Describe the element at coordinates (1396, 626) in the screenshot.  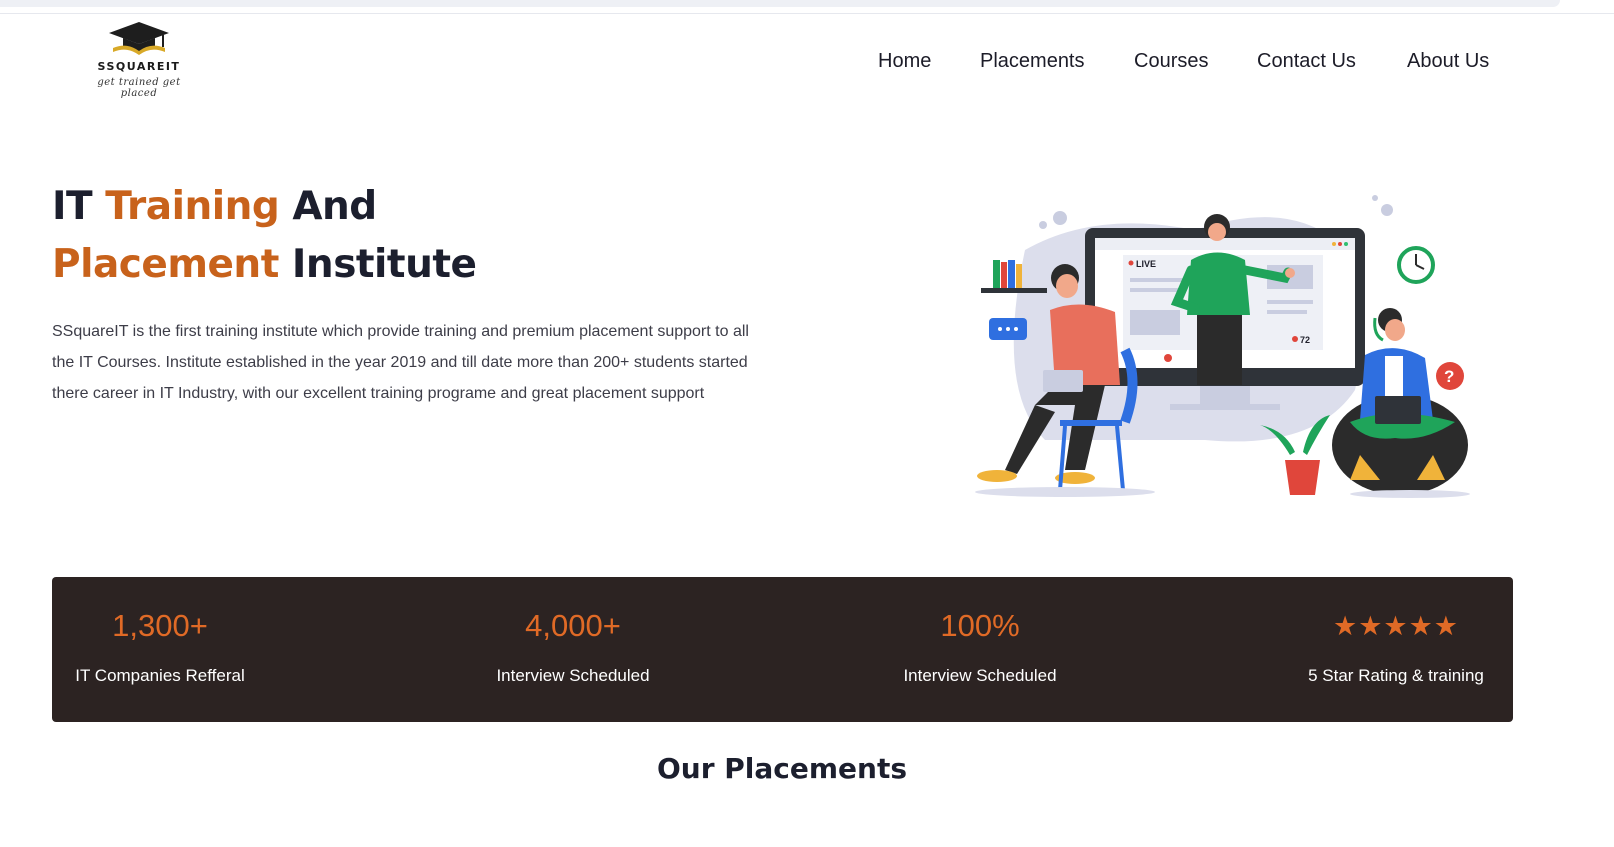
I see `star-rating-icon: ★★★★★` at that location.